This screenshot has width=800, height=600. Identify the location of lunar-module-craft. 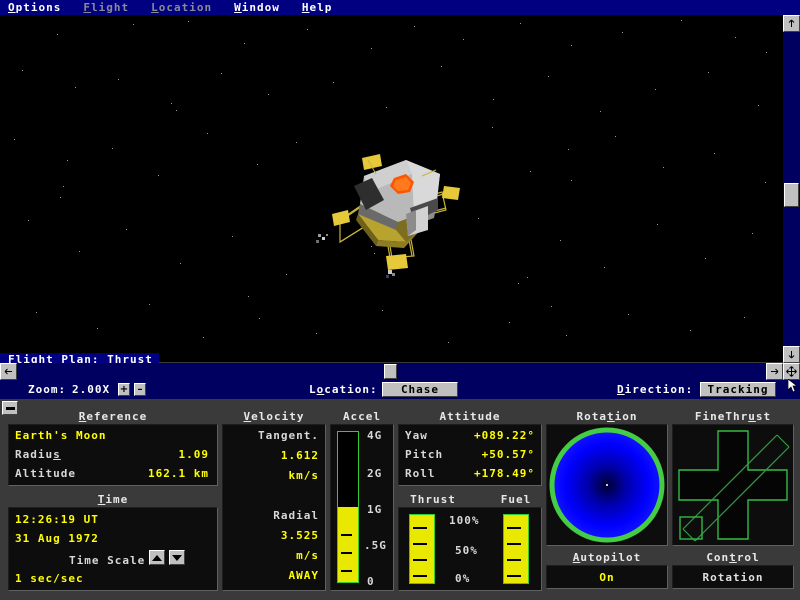
(388, 216).